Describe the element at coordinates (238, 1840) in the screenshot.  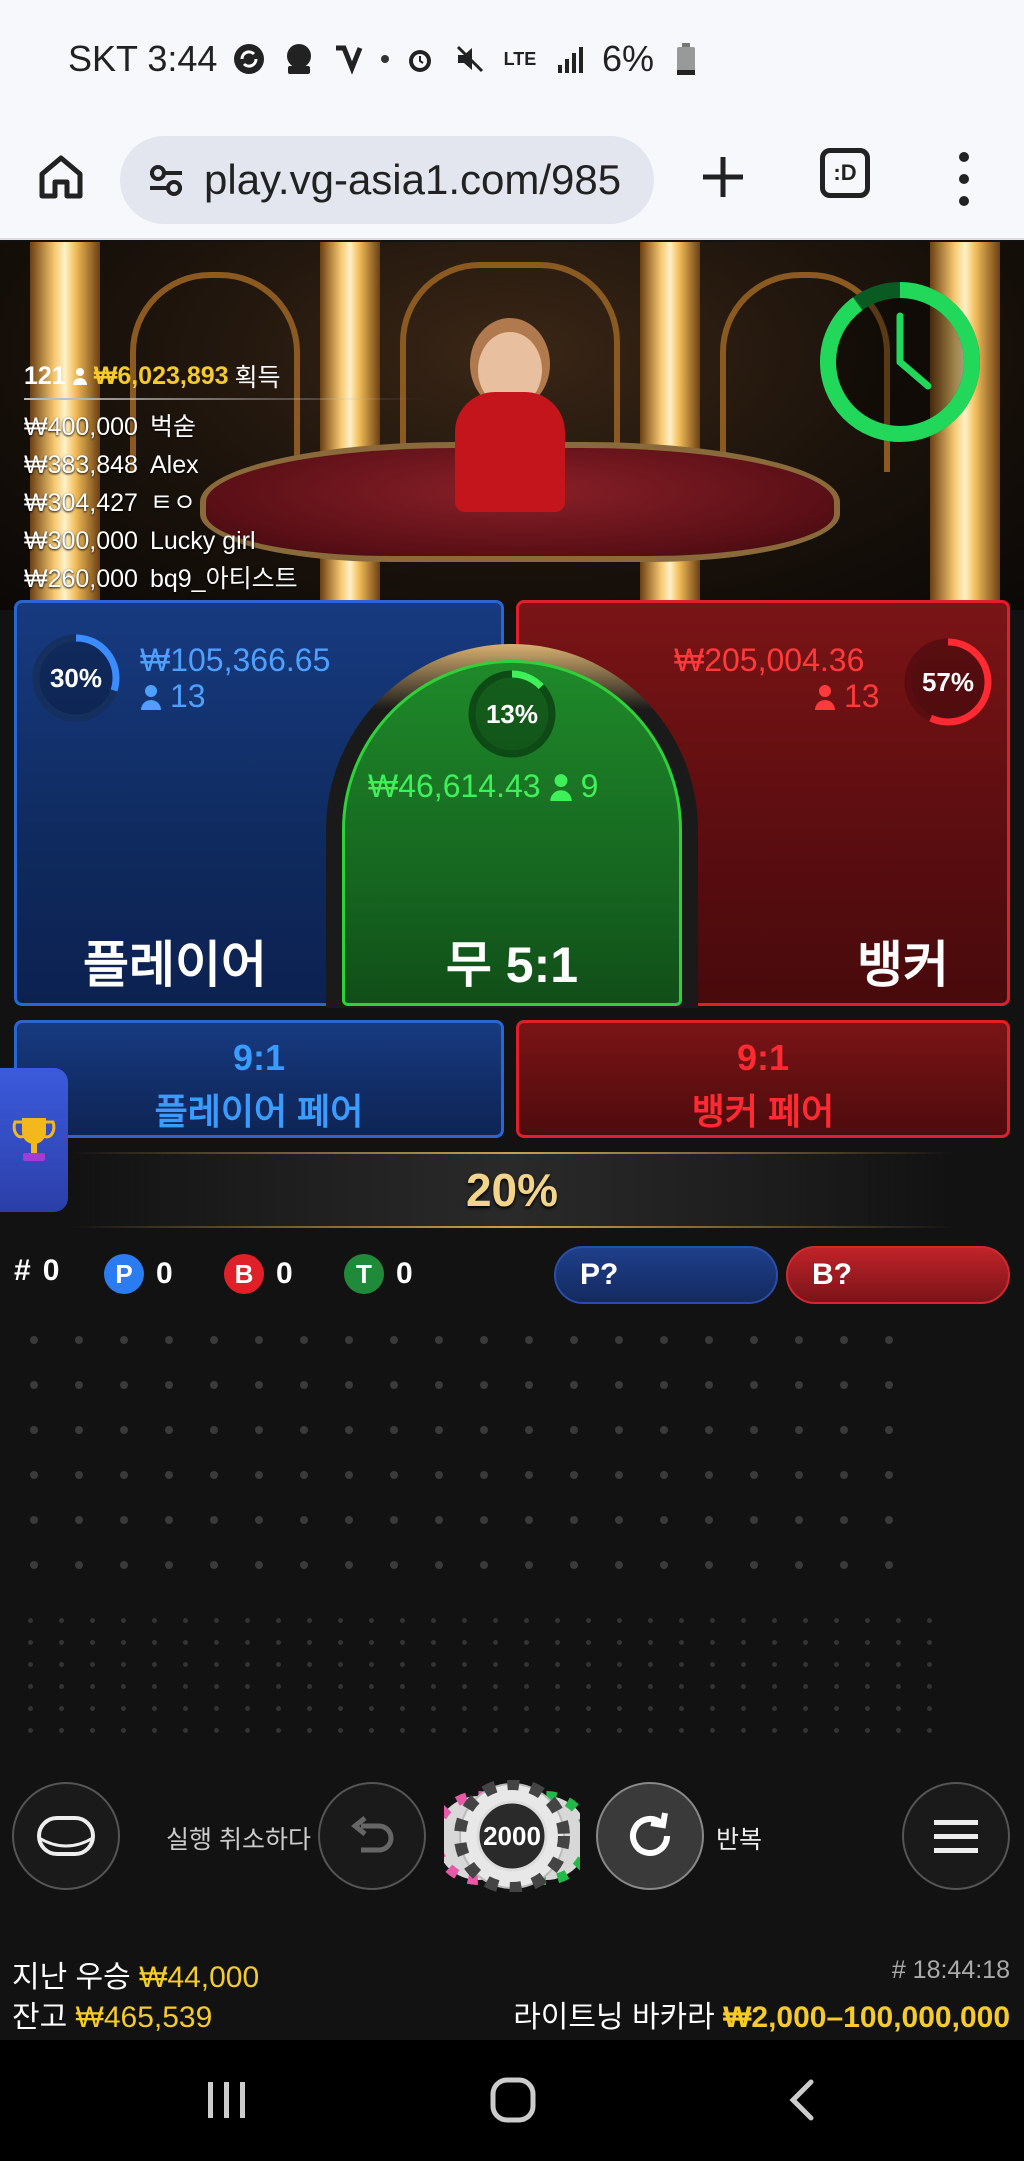
I see `undo-label: 실행 취소하다` at that location.